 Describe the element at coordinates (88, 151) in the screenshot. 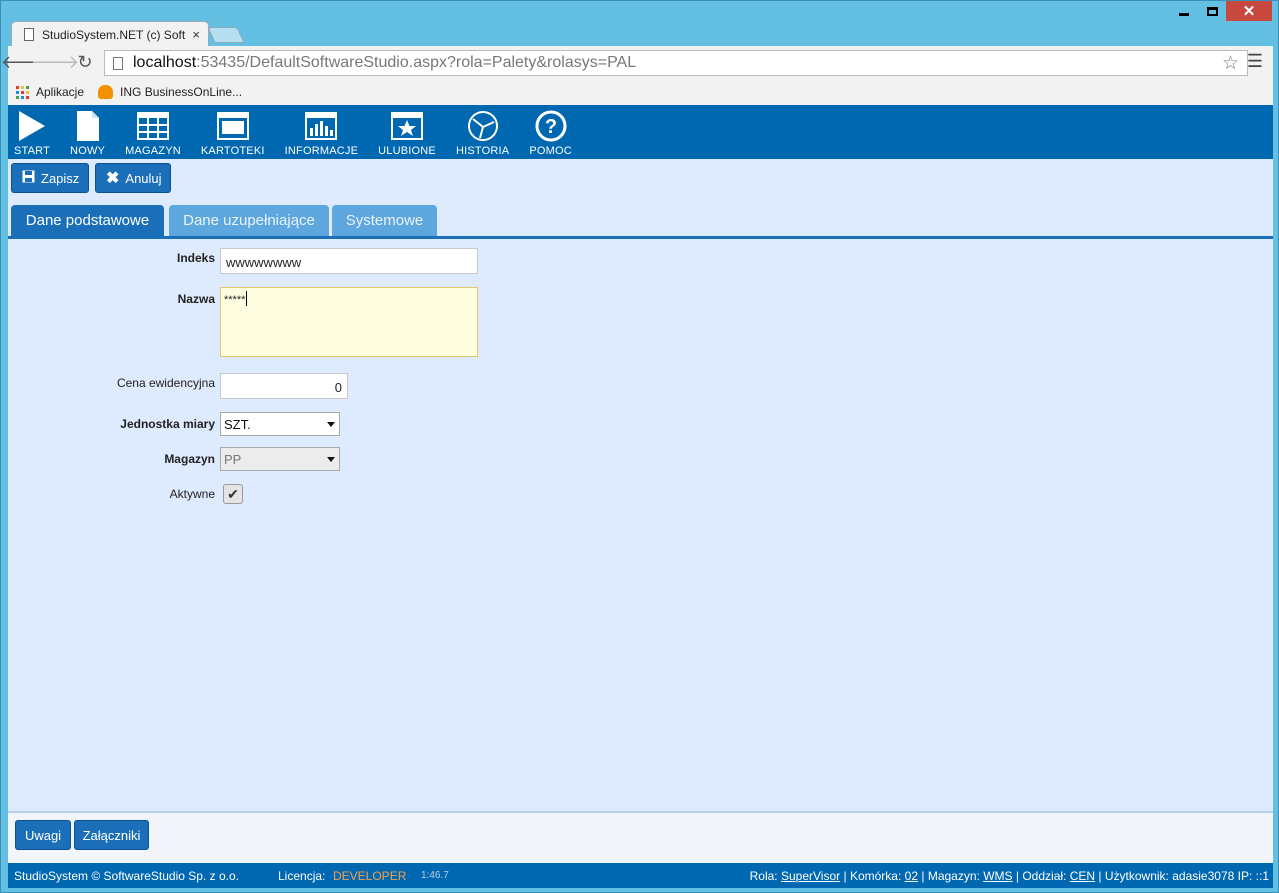

I see `menu-label: NOWY` at that location.